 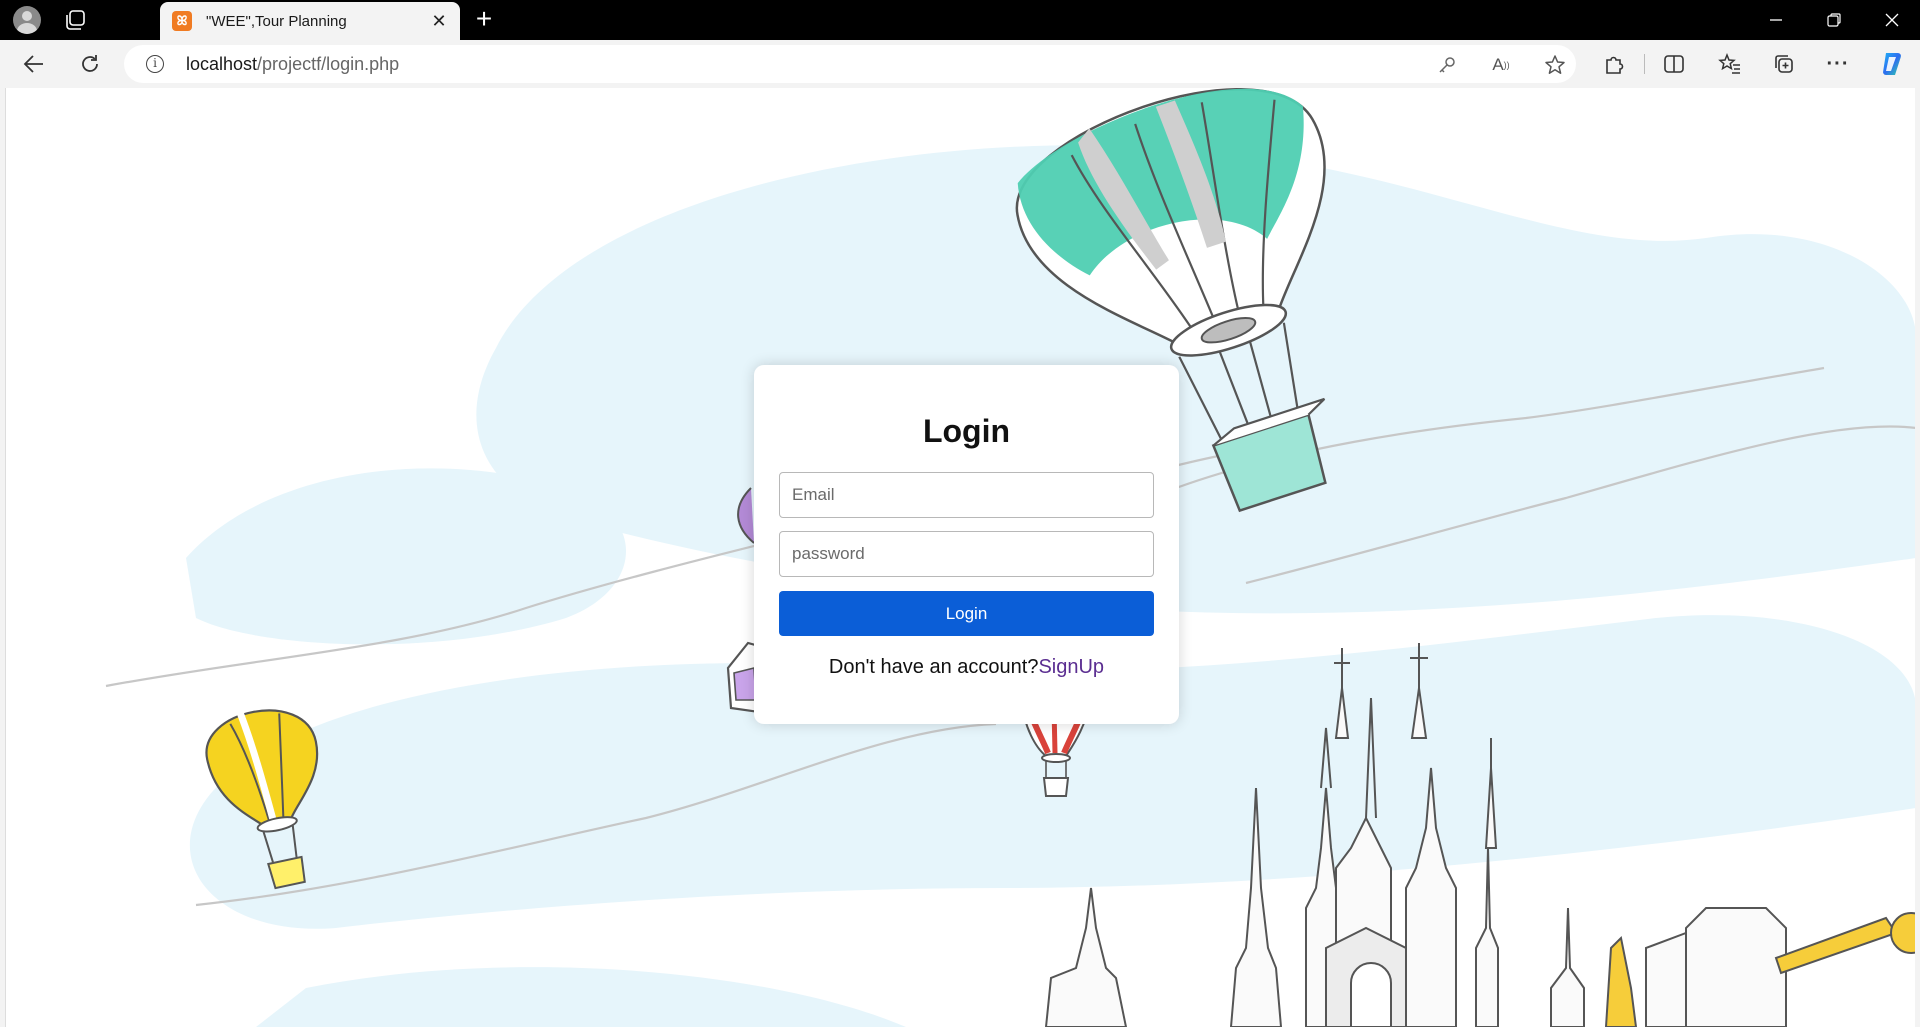 What do you see at coordinates (1776, 20) in the screenshot?
I see `minimize-icon` at bounding box center [1776, 20].